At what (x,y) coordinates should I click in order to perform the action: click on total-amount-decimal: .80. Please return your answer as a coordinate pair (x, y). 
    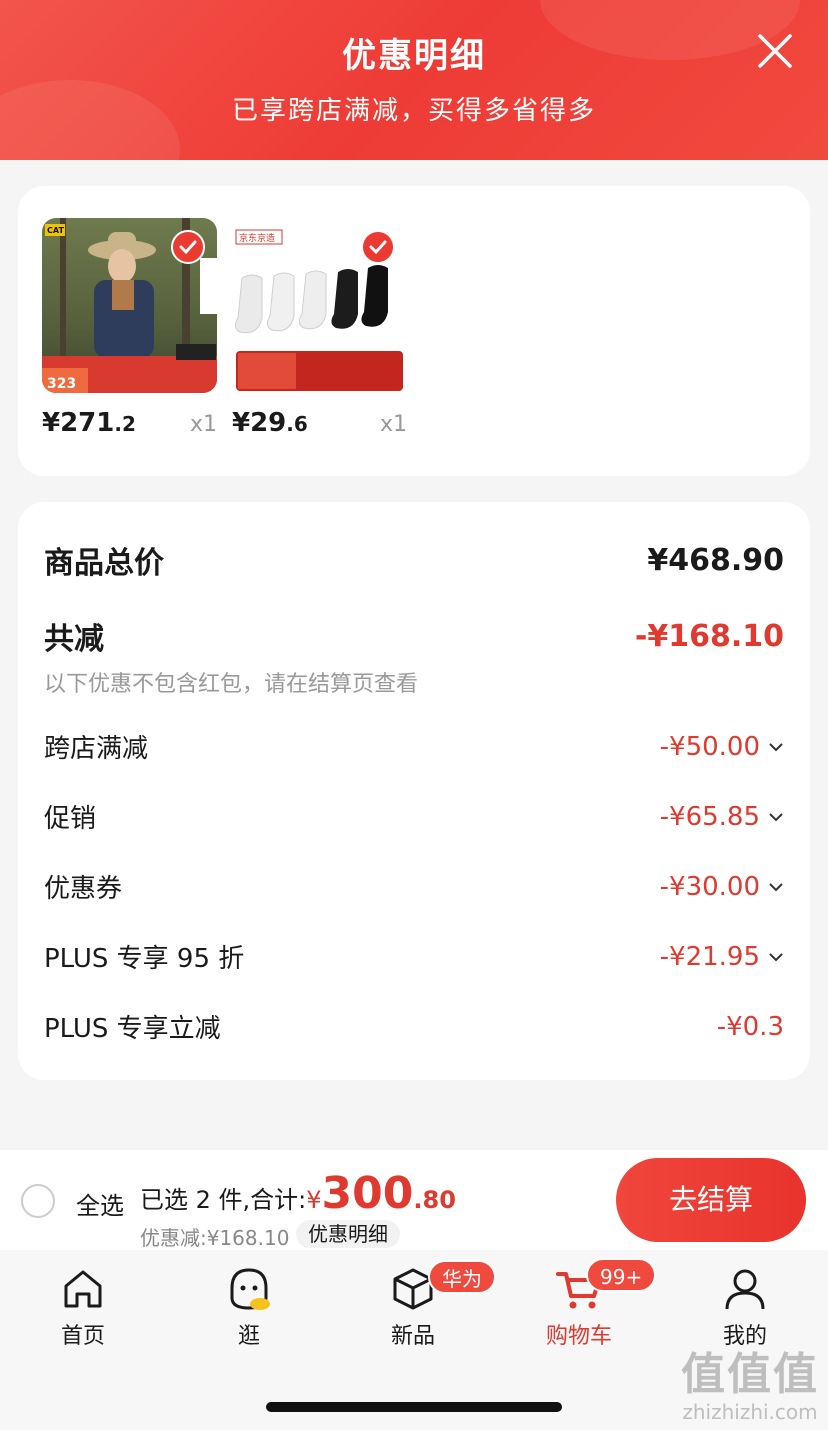
    Looking at the image, I should click on (434, 1200).